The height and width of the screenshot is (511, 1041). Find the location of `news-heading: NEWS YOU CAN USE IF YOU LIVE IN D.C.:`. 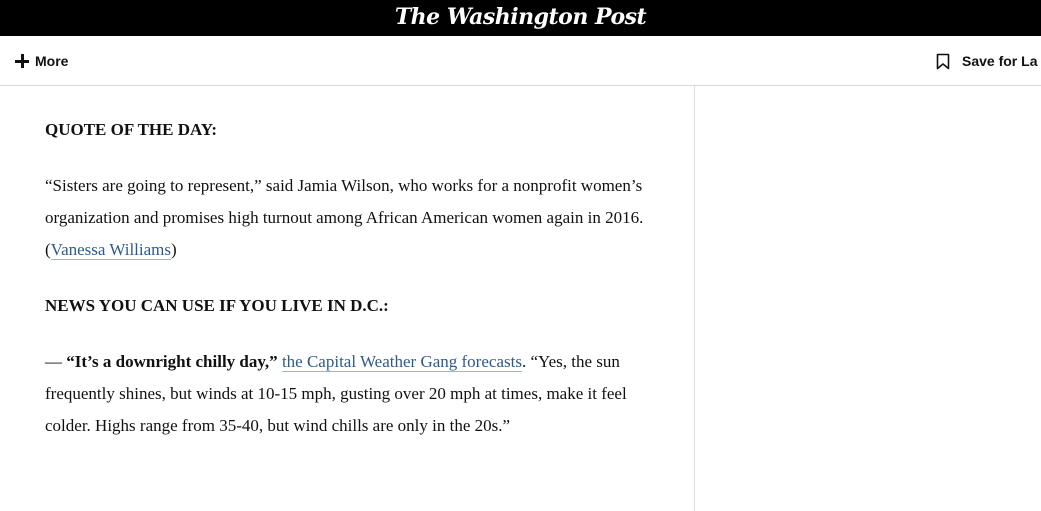

news-heading: NEWS YOU CAN USE IF YOU LIVE IN D.C.: is located at coordinates (217, 305).